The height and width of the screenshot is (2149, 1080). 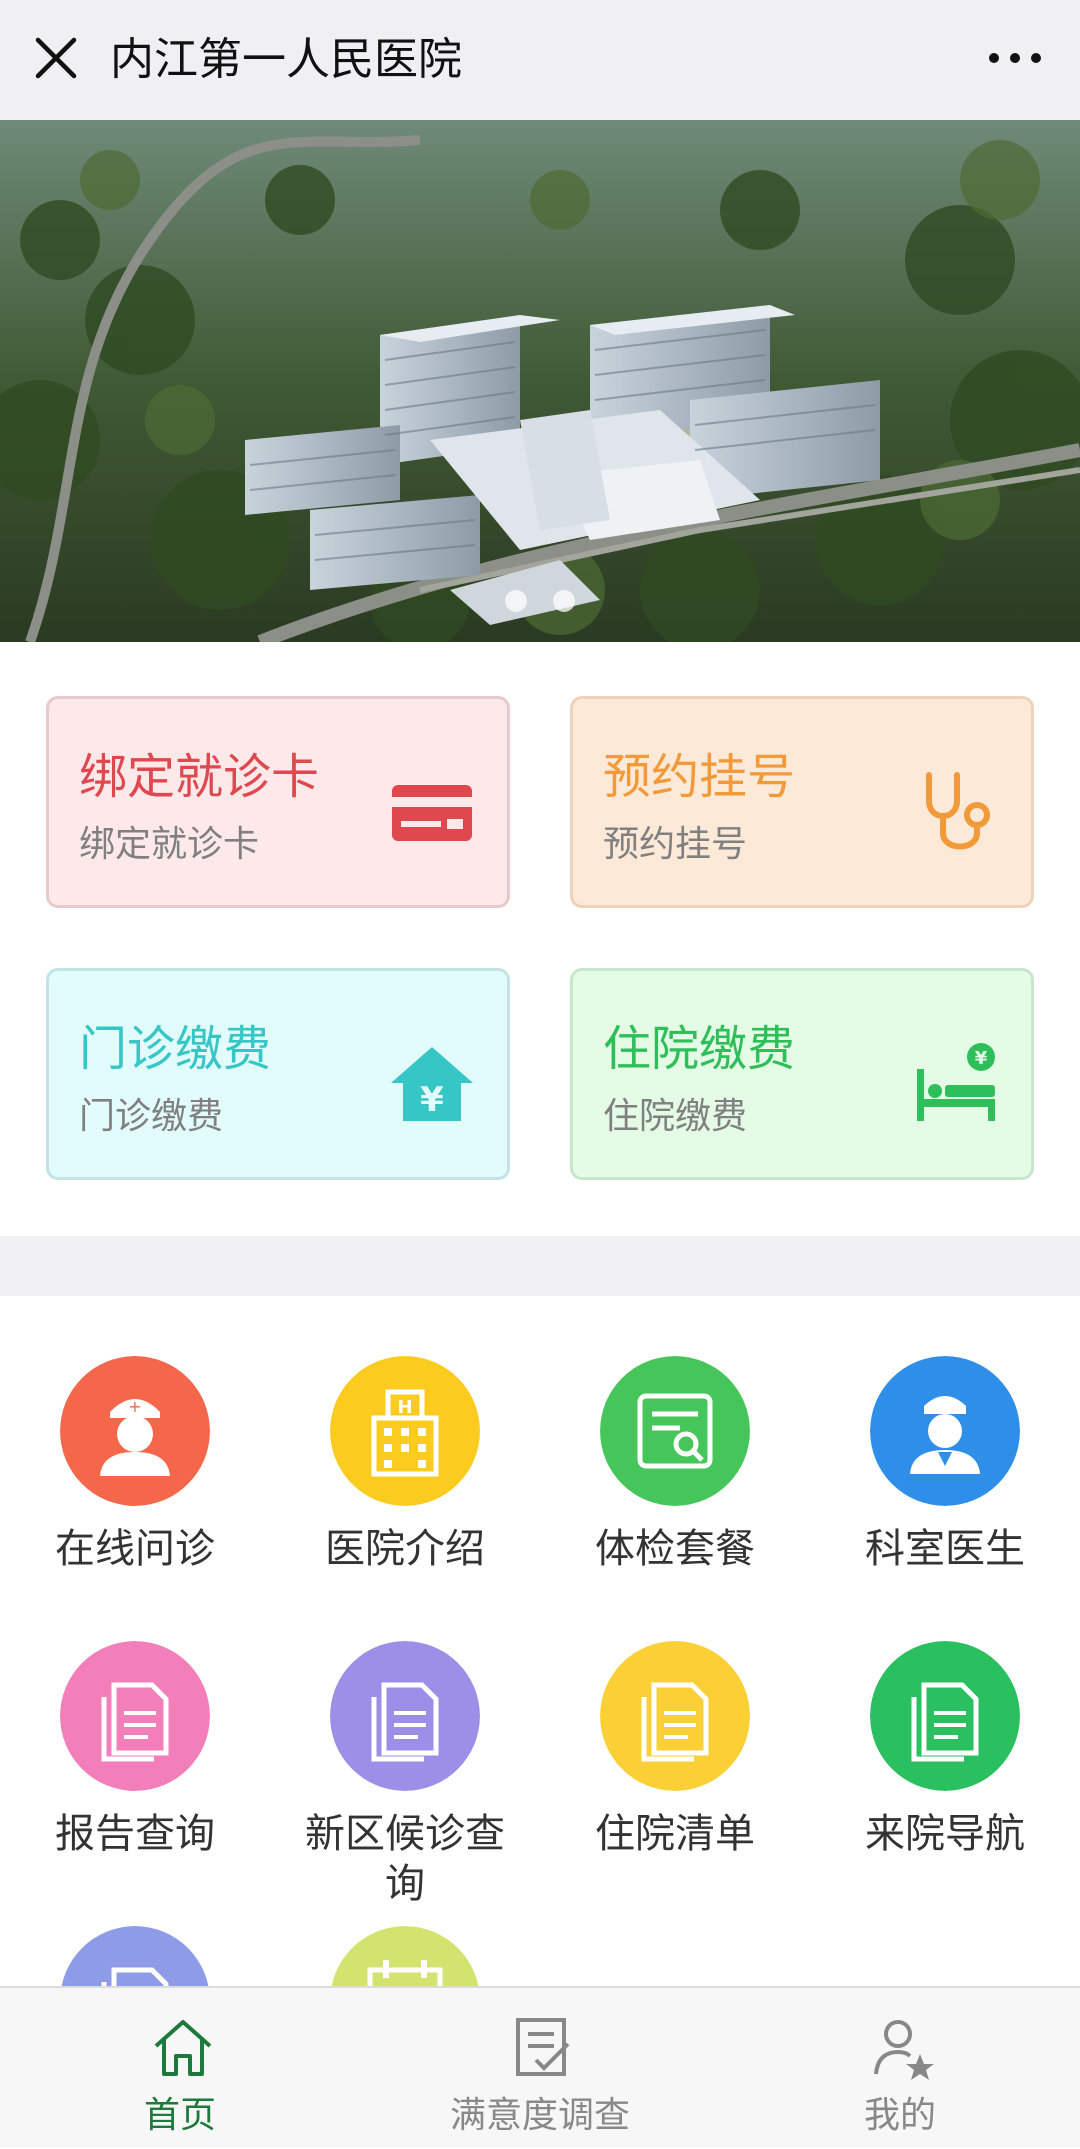 I want to click on tab-mine: 我的, so click(x=900, y=2068).